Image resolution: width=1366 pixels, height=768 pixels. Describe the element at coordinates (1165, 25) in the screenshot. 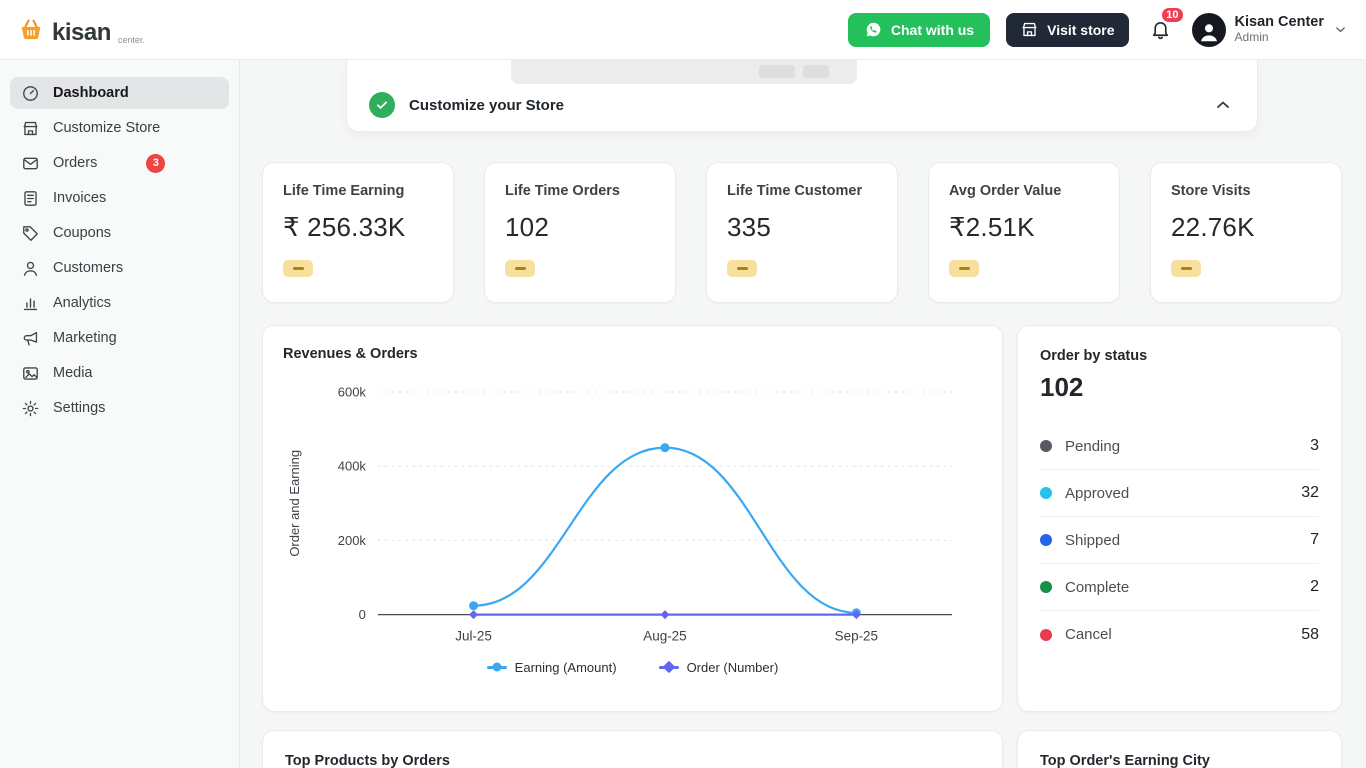

I see `notifications-button: 10` at that location.